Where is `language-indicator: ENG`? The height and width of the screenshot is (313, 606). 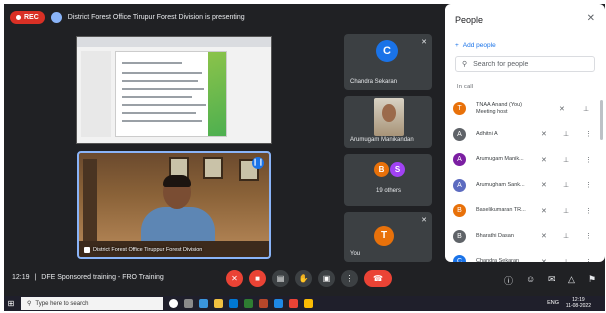 language-indicator: ENG is located at coordinates (553, 303).